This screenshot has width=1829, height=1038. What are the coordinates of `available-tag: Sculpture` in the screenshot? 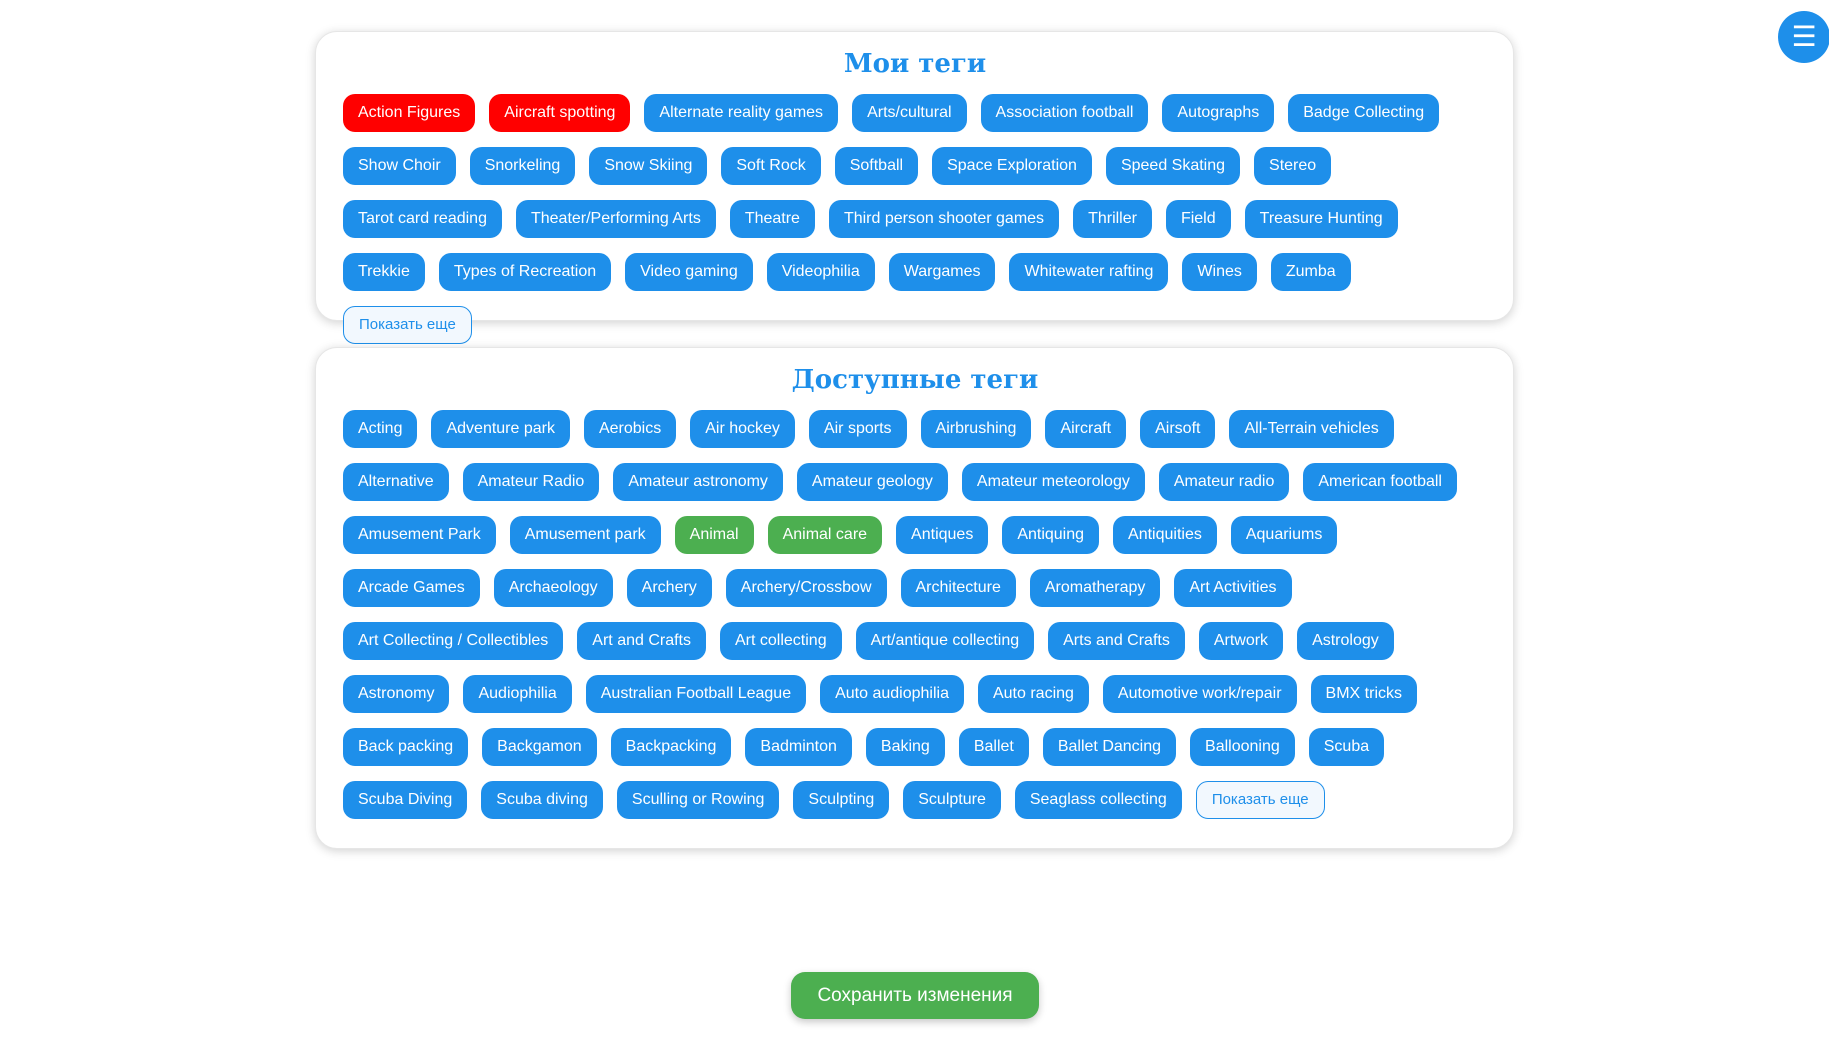 It's located at (952, 800).